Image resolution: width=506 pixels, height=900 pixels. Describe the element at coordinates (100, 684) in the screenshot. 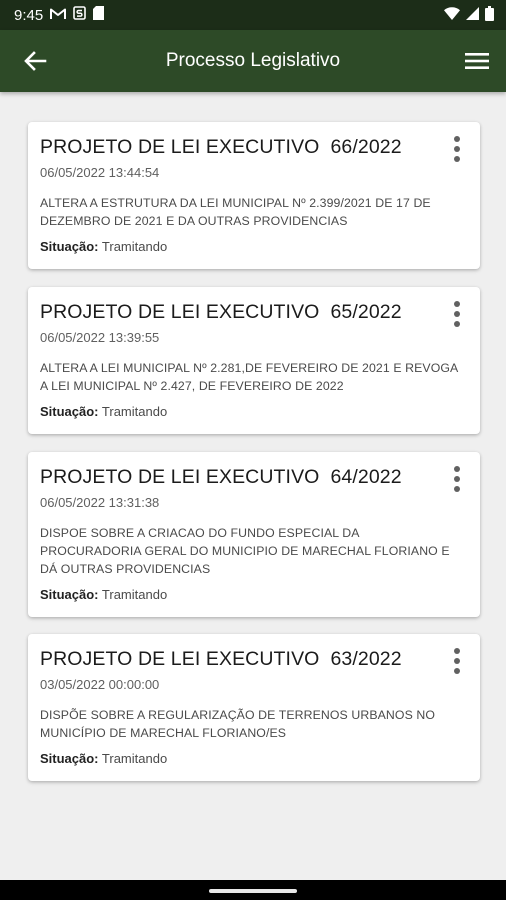

I see `card-date: 03/05/2022 00:00:00` at that location.